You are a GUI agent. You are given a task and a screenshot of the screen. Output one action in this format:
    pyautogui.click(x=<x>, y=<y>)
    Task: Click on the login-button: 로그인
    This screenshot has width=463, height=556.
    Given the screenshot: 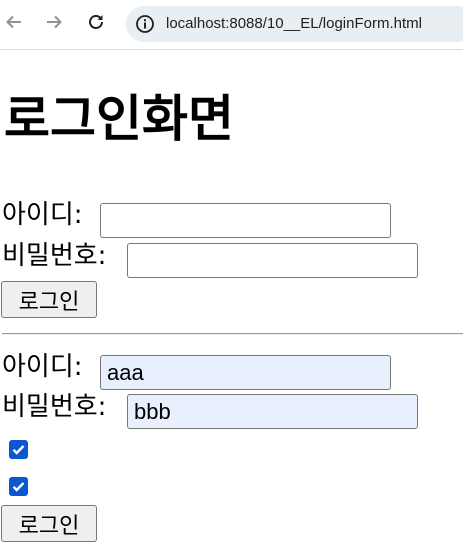 What is the action you would take?
    pyautogui.click(x=49, y=299)
    